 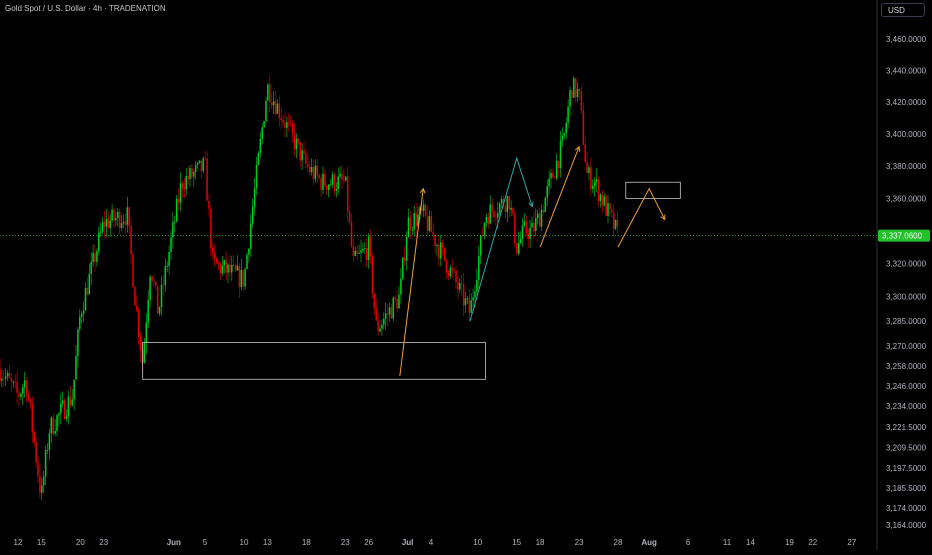 I want to click on price-tick-label: 3,440.0000, so click(x=906, y=71).